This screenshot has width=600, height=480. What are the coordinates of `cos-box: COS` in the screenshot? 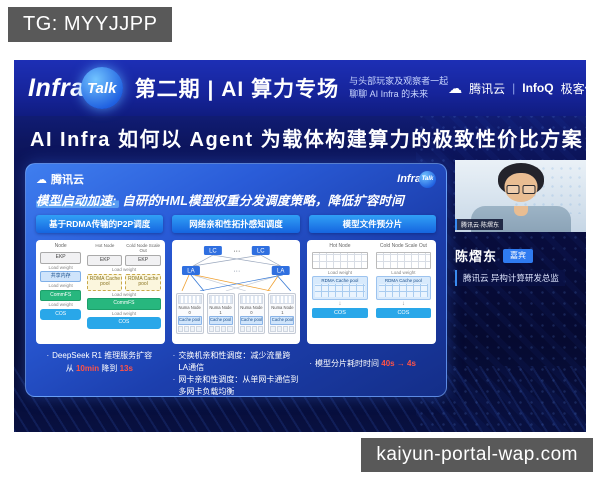 It's located at (124, 323).